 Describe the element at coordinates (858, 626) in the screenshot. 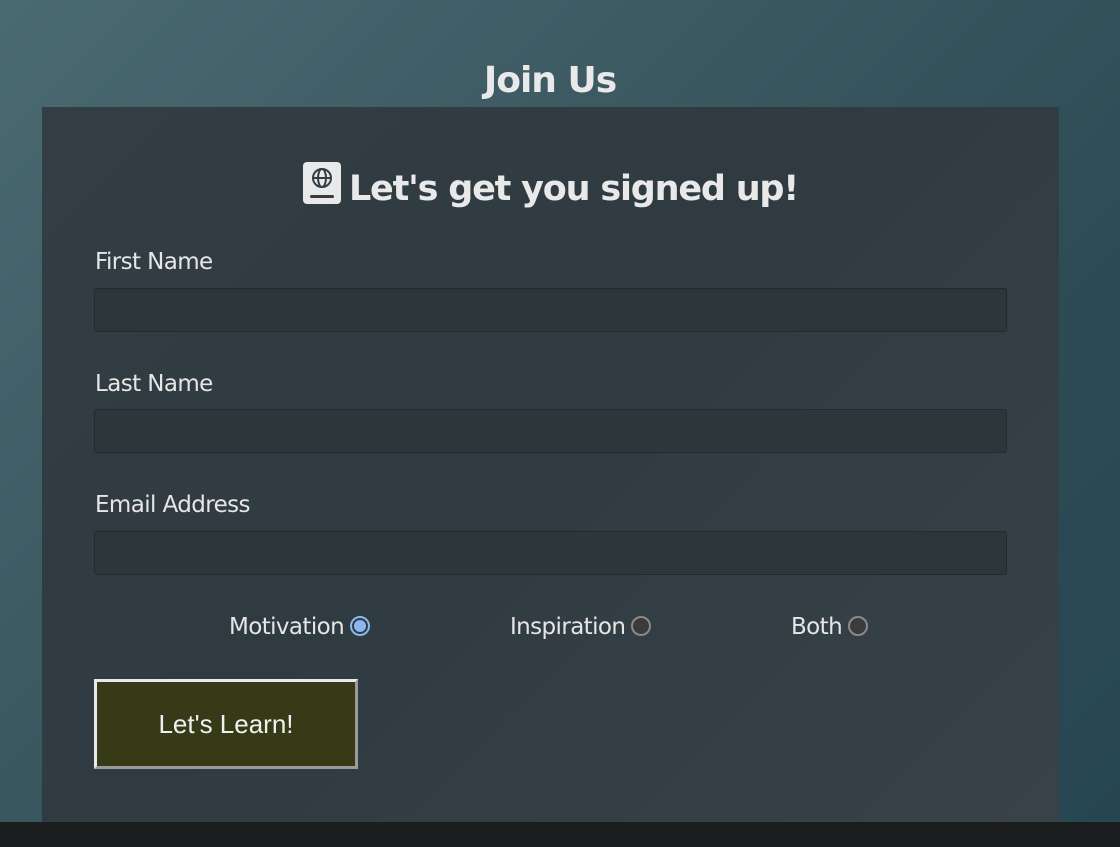

I see `radio-both` at that location.